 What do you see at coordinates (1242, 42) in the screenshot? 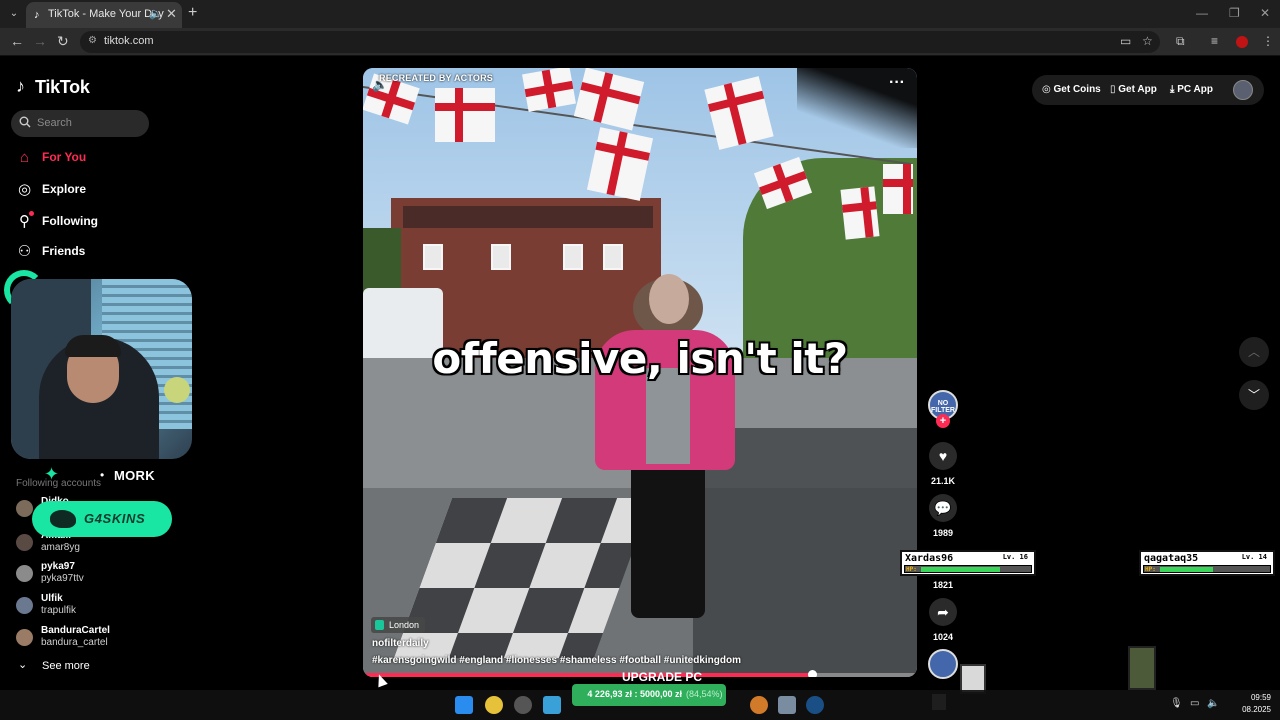
I see `profile-avatar` at bounding box center [1242, 42].